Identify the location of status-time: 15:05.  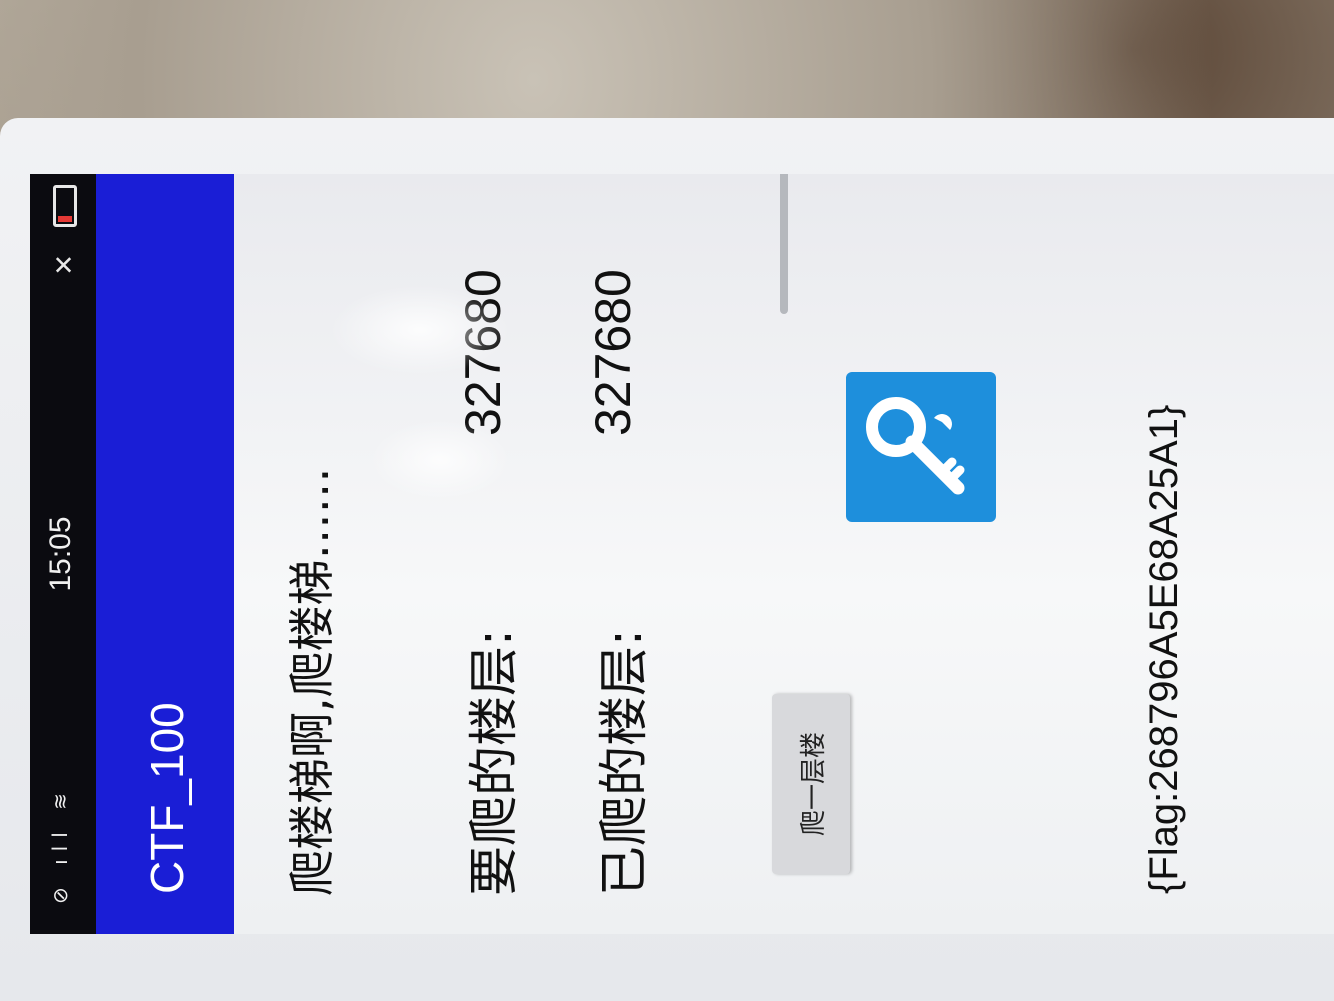
(60, 554).